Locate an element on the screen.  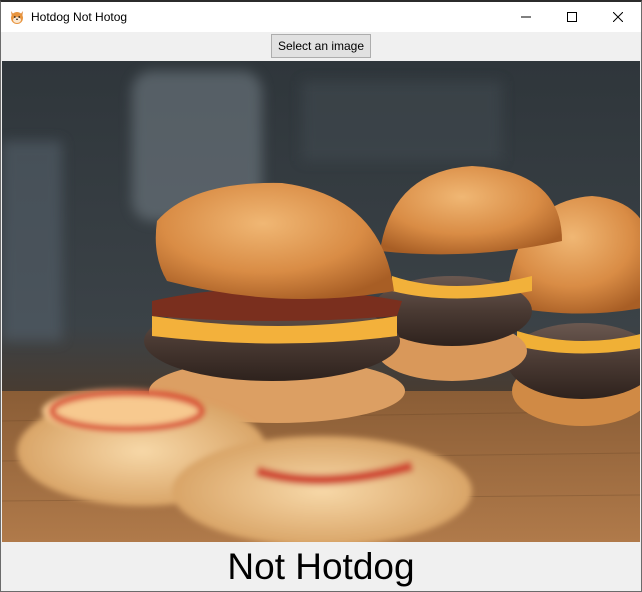
maximize-icon is located at coordinates (572, 17).